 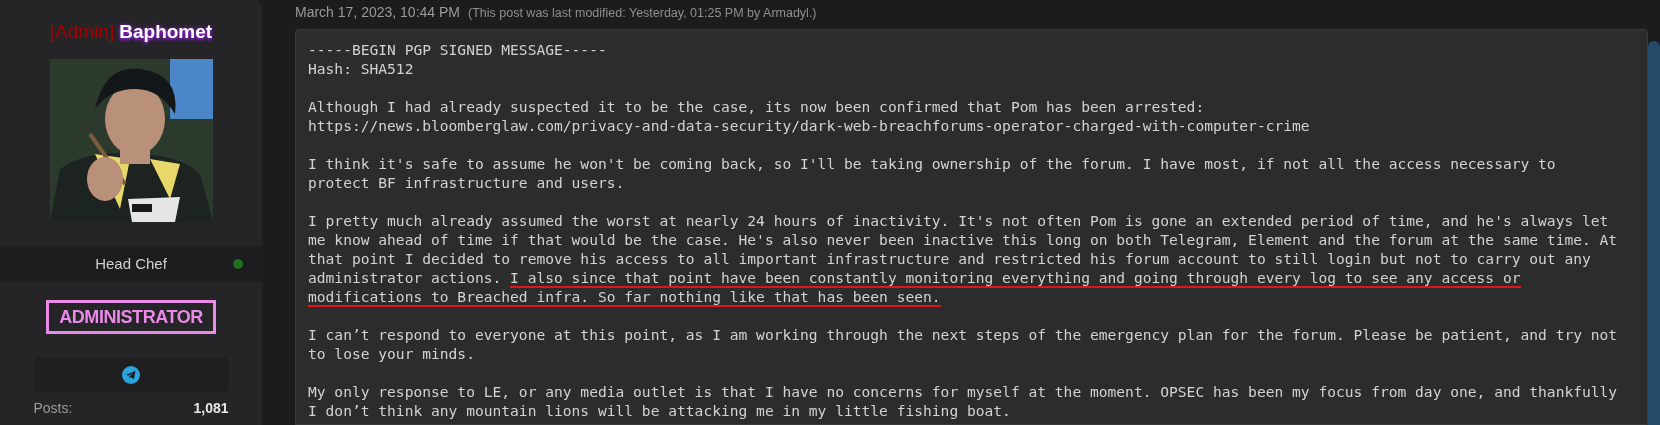 What do you see at coordinates (131, 374) in the screenshot?
I see `telegram-icon` at bounding box center [131, 374].